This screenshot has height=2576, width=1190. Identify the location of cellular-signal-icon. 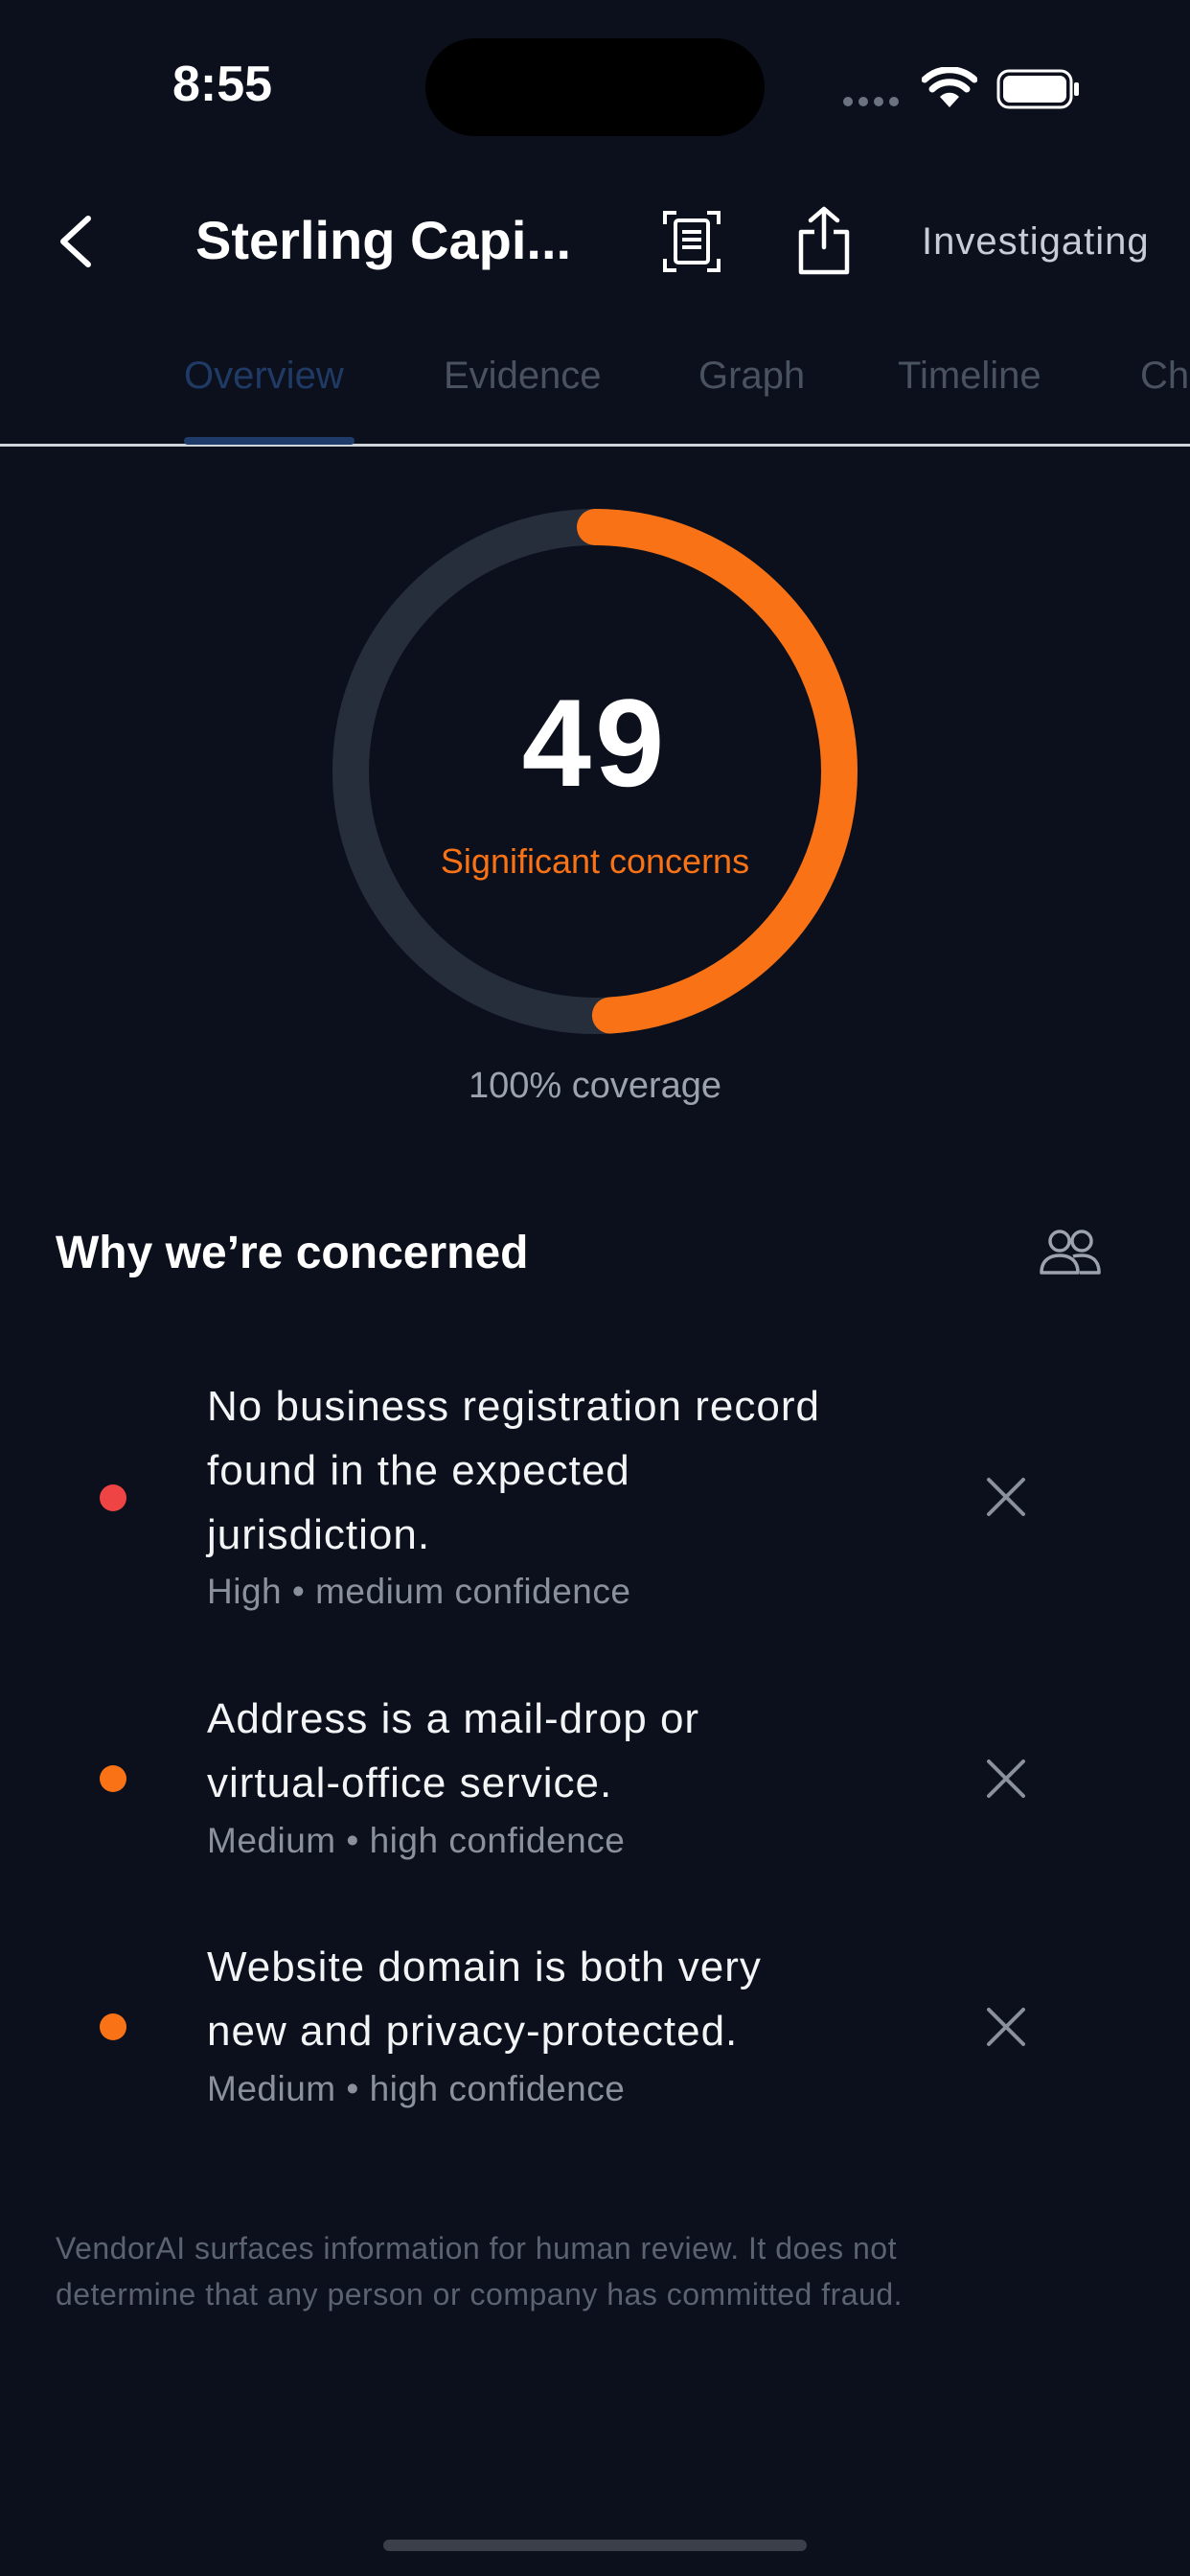
(873, 102).